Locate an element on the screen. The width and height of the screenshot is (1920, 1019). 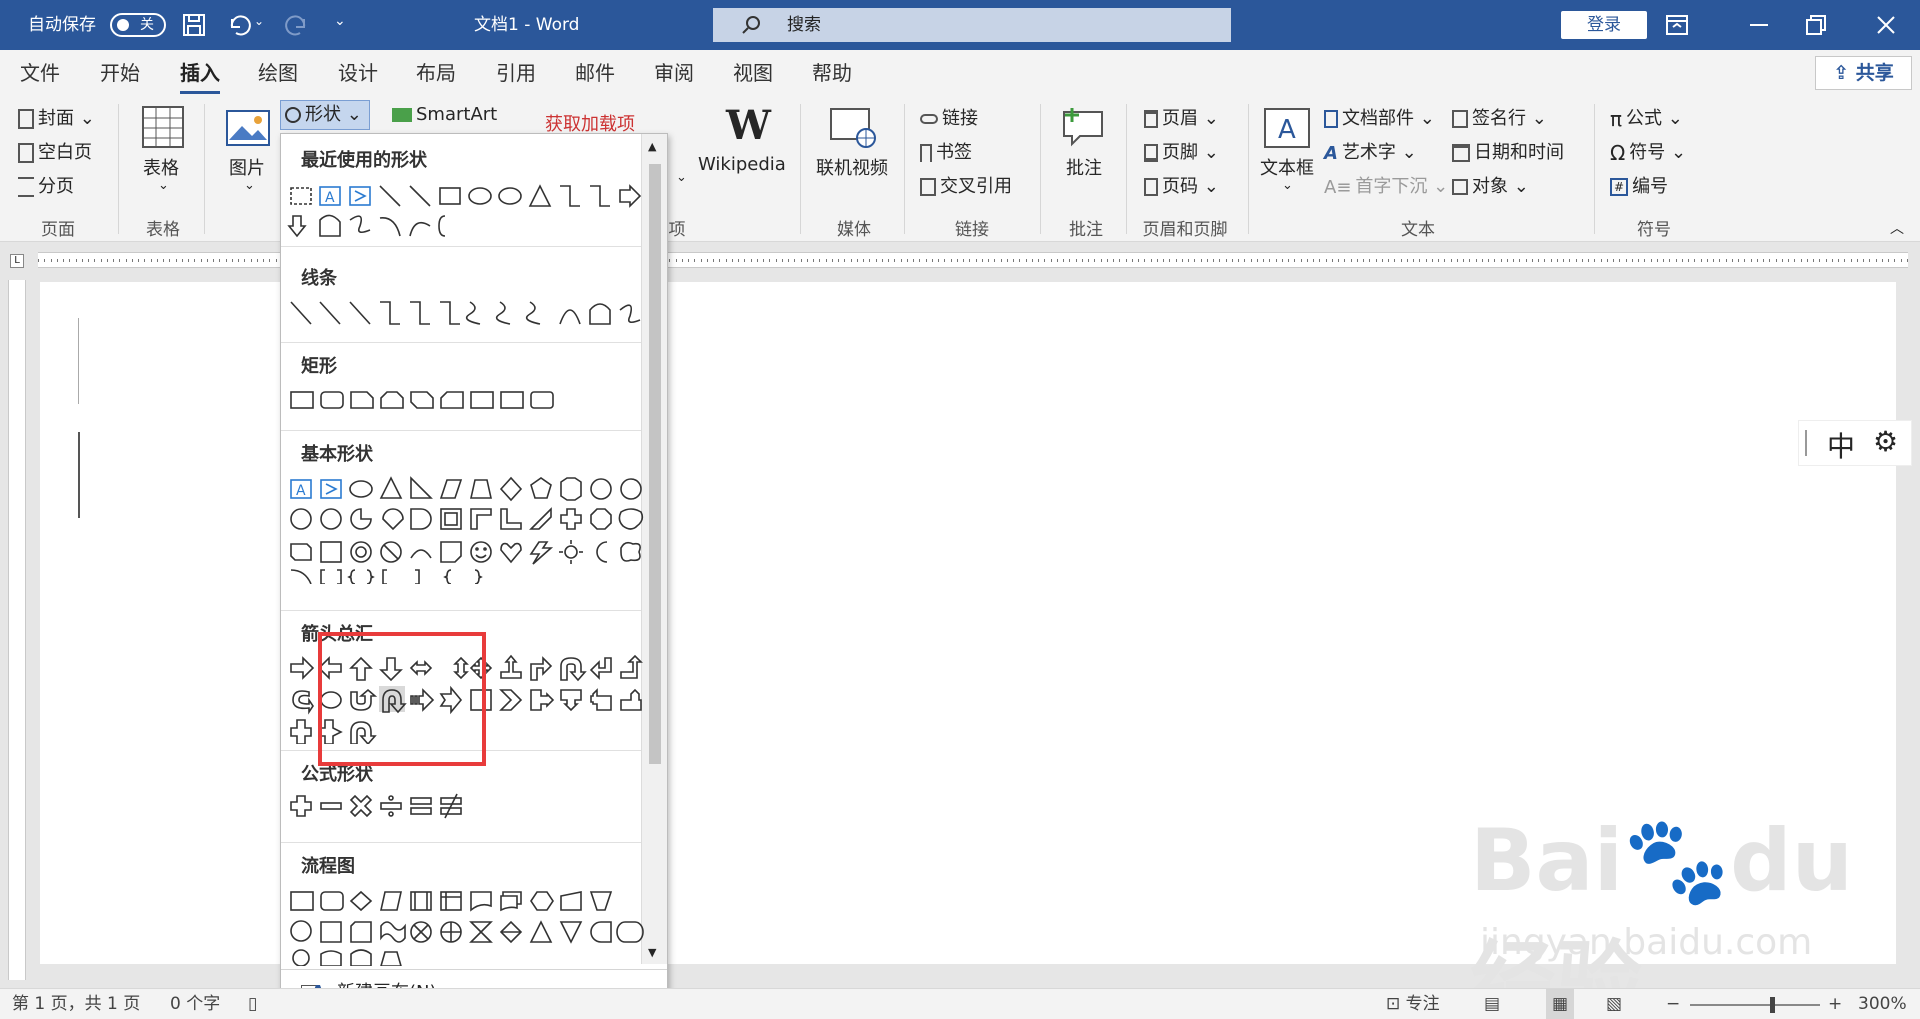
word-count: 0 个字 is located at coordinates (195, 1004).